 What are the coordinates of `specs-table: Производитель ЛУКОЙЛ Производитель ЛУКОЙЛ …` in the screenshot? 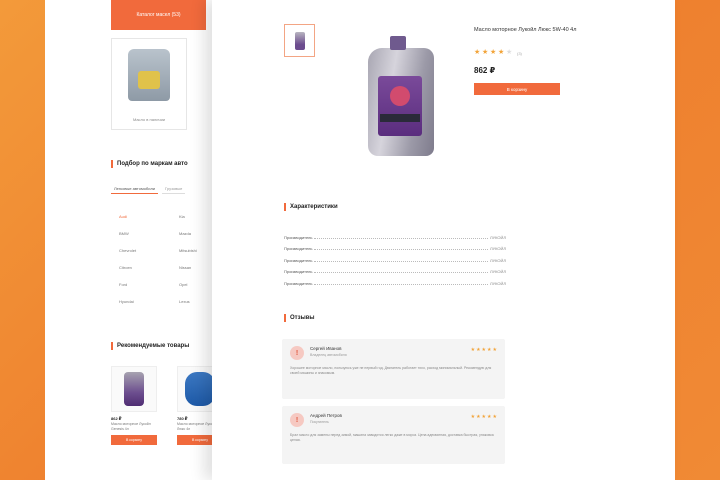 It's located at (395, 257).